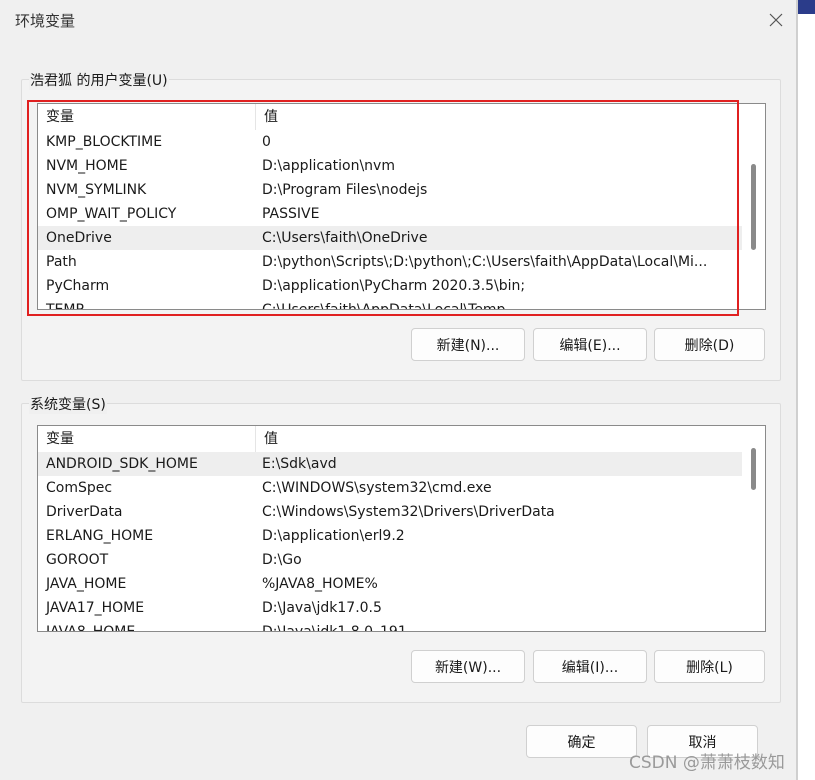 This screenshot has height=780, width=815. I want to click on variable-name-cell: NVM_SYMLINK, so click(96, 190).